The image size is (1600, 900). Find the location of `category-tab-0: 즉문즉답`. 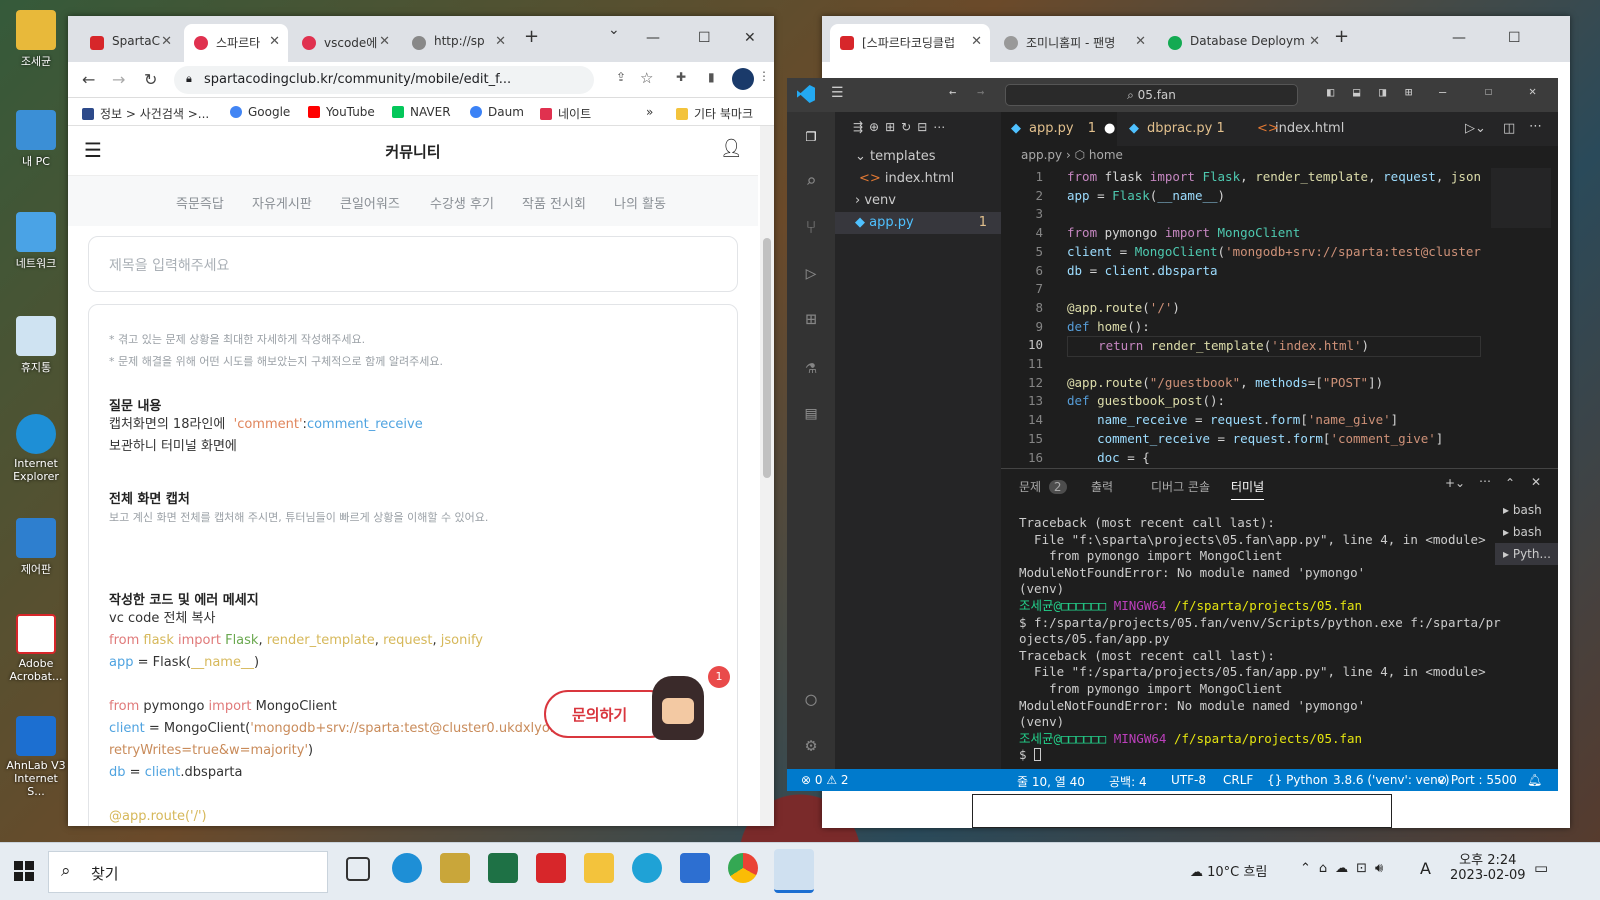

category-tab-0: 즉문즉답 is located at coordinates (200, 202).